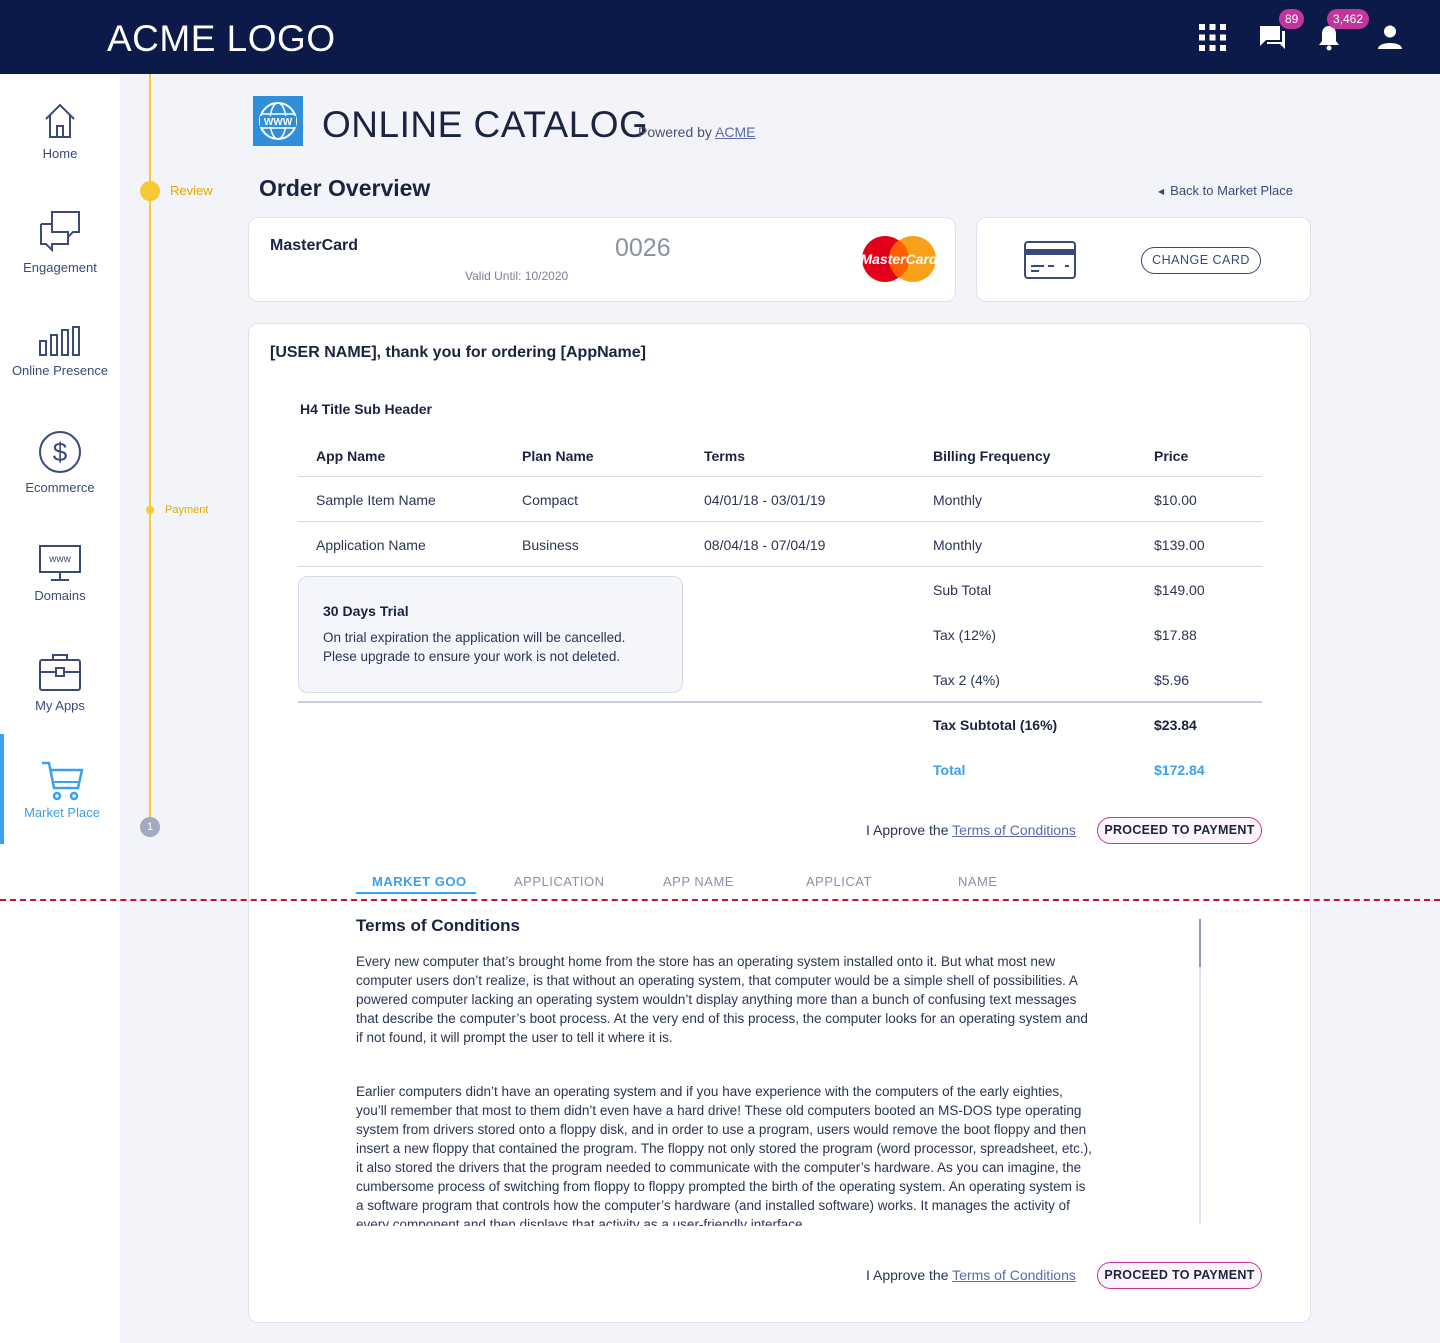  I want to click on powered-by: Powered by ACME, so click(697, 132).